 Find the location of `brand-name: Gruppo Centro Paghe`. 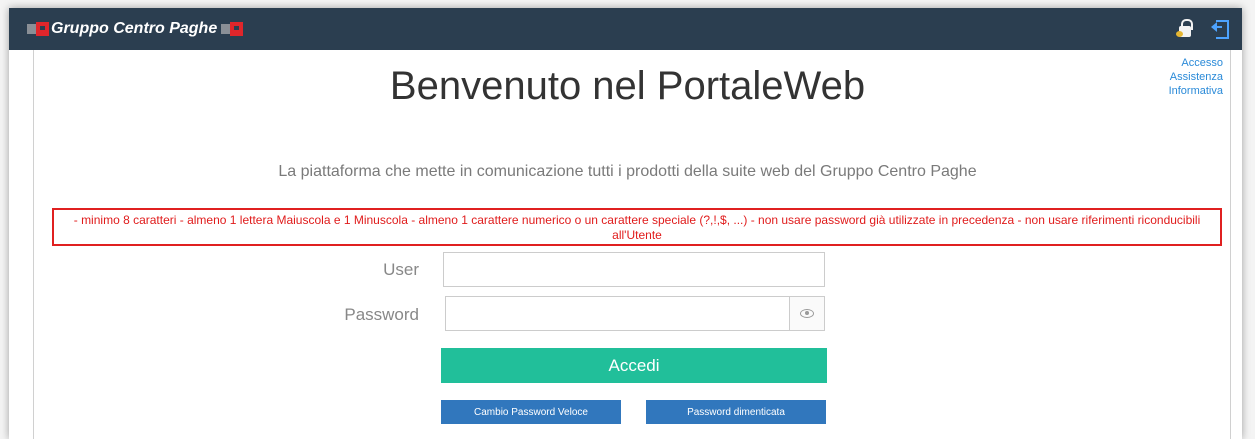

brand-name: Gruppo Centro Paghe is located at coordinates (134, 28).